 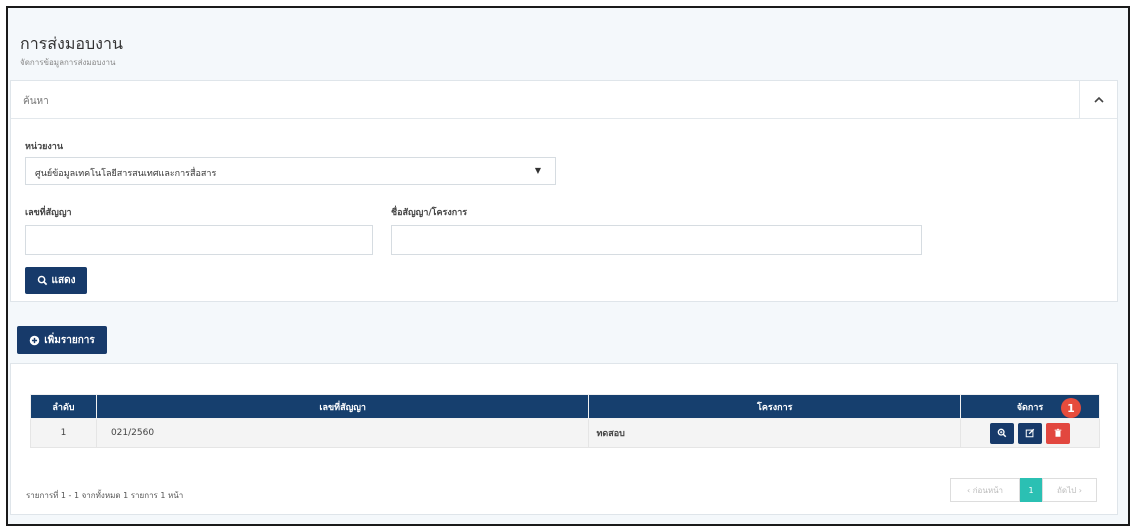 I want to click on header-project: โครงการ, so click(x=775, y=406).